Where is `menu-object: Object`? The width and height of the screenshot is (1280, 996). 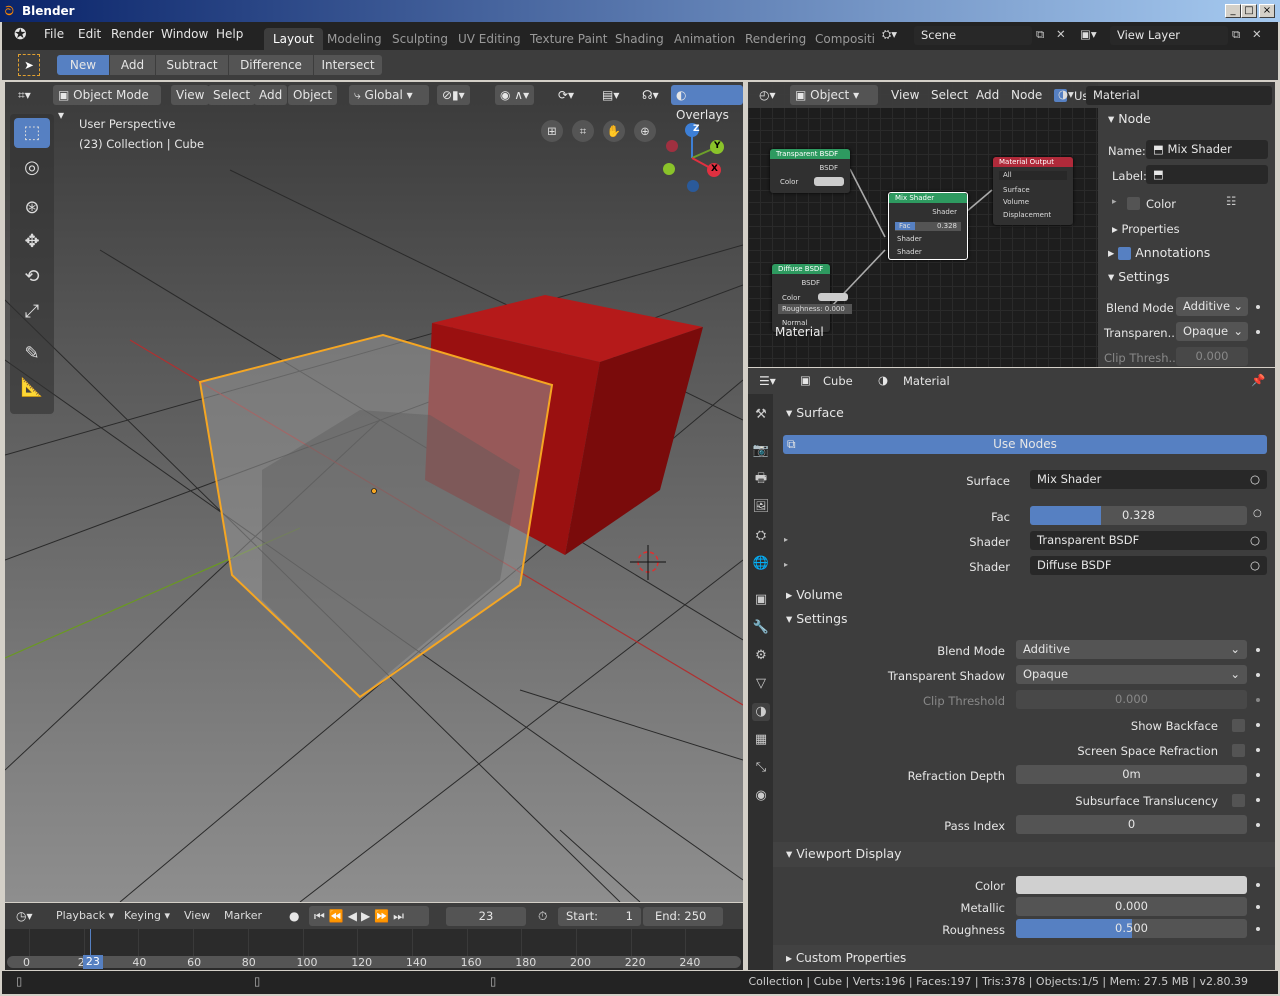 menu-object: Object is located at coordinates (313, 95).